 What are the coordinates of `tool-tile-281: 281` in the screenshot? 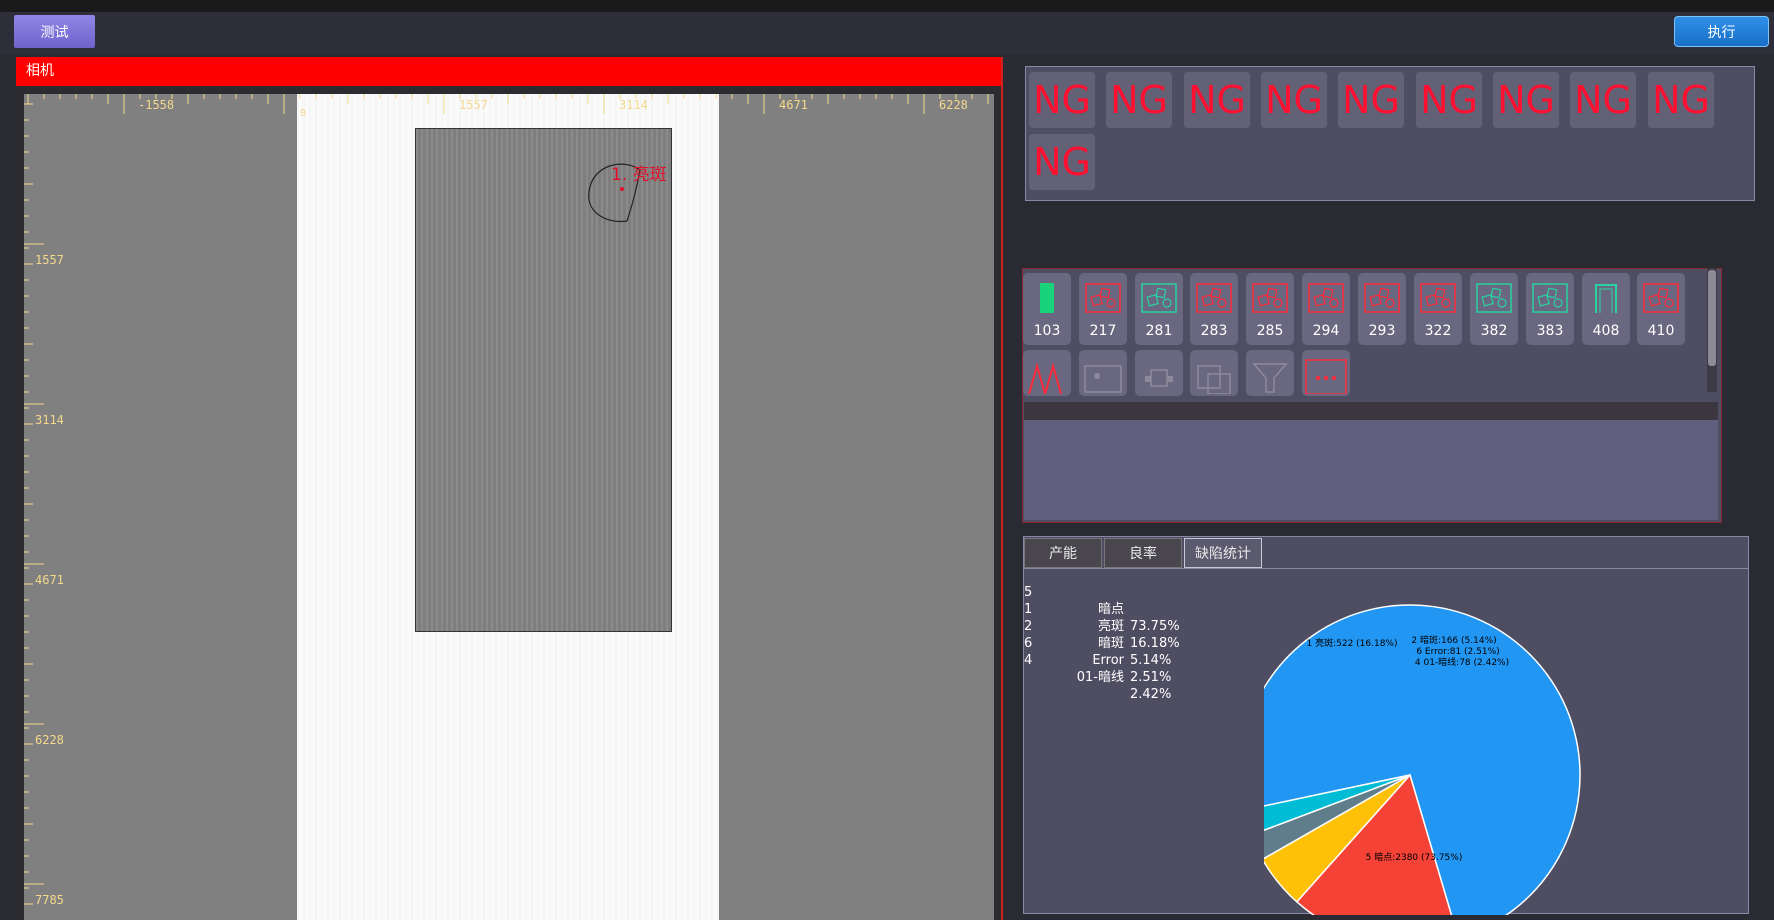 It's located at (1159, 309).